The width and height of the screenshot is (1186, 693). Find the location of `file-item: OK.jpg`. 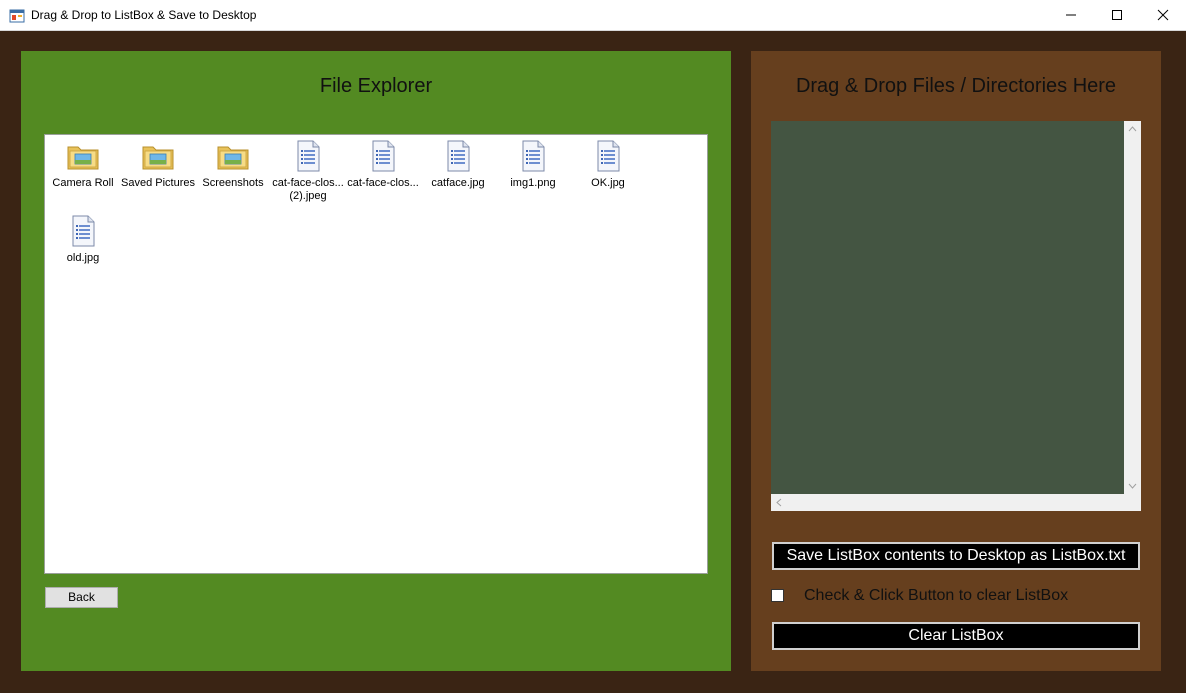

file-item: OK.jpg is located at coordinates (608, 164).